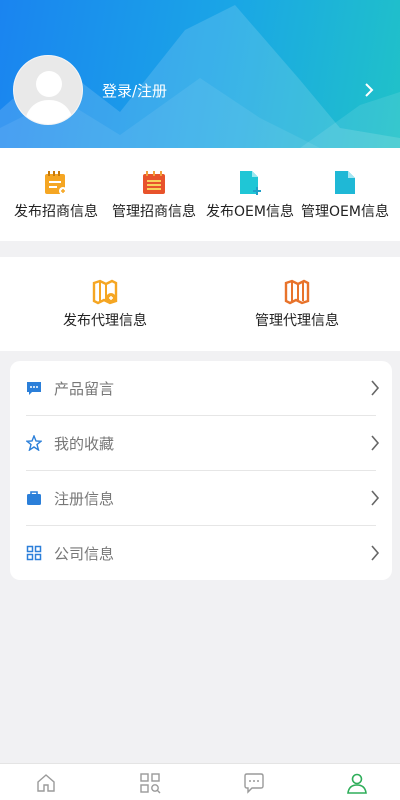  I want to click on grid-item-manage-oem: 管理OEM信息, so click(345, 195).